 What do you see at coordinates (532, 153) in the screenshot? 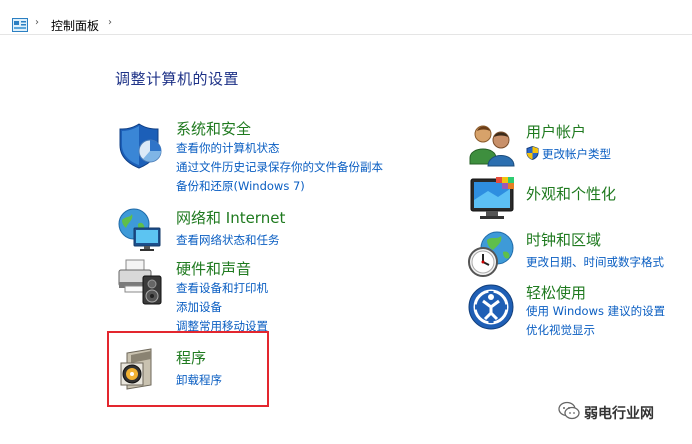
I see `uac-shield-icon` at bounding box center [532, 153].